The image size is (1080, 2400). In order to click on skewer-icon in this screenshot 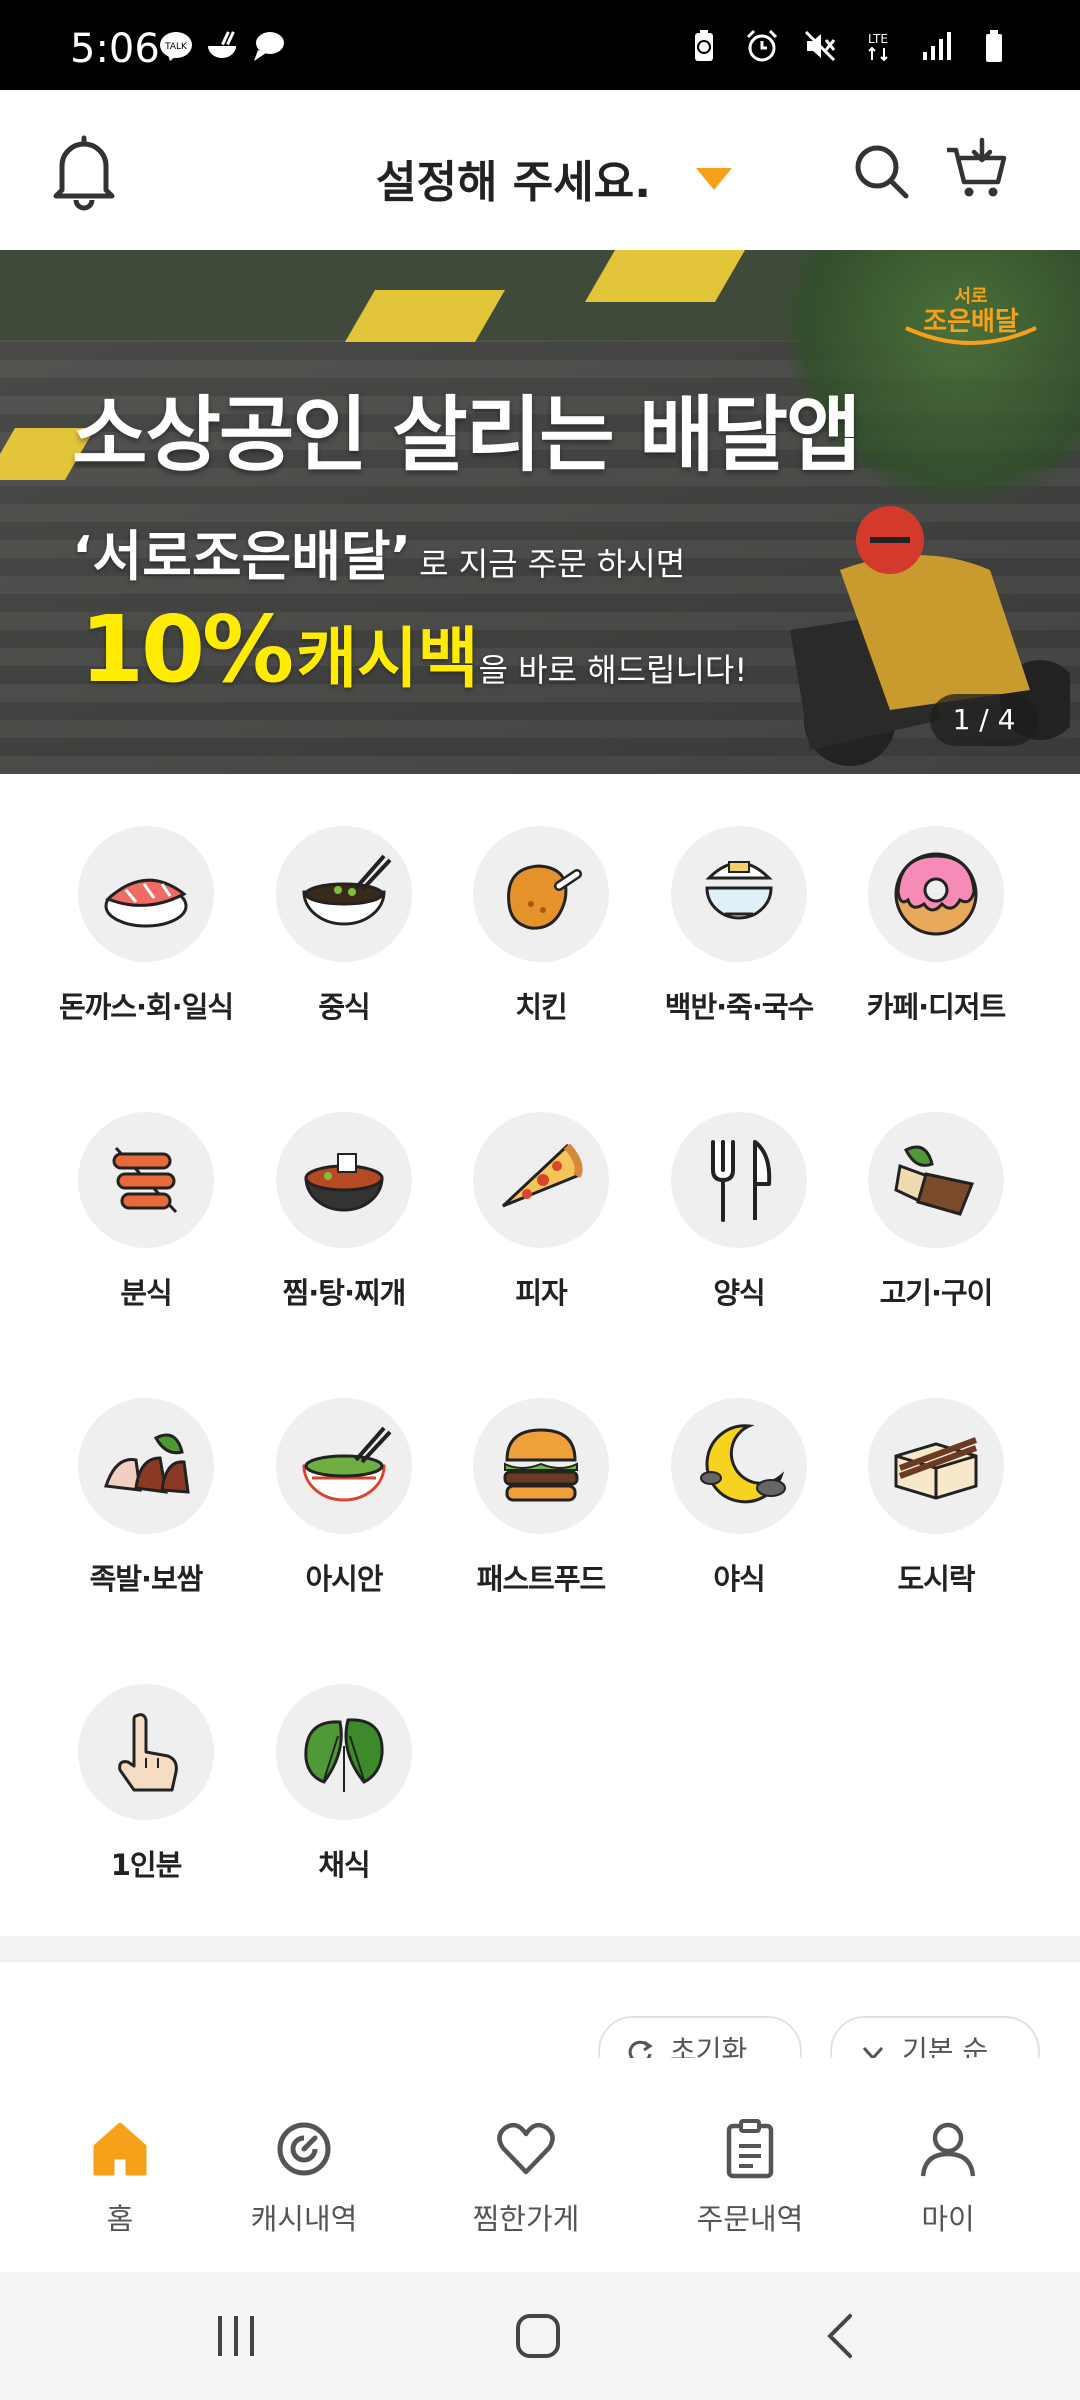, I will do `click(145, 1180)`.